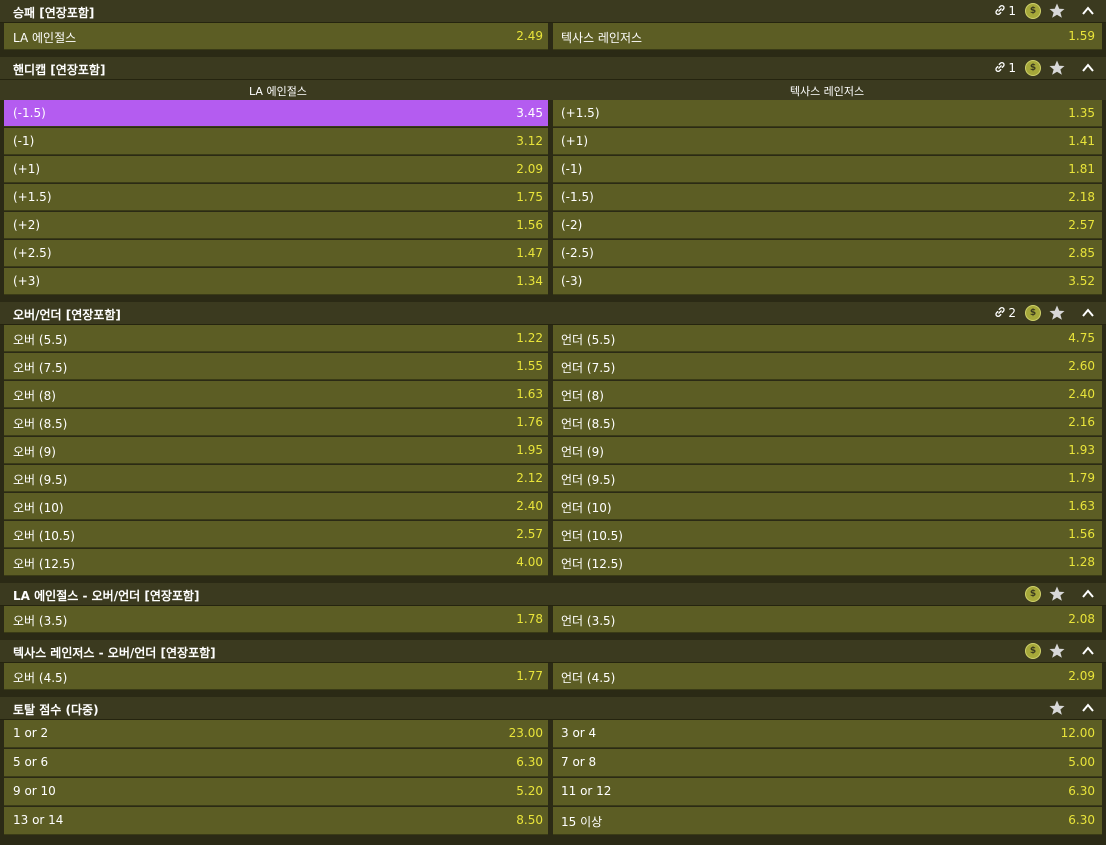 Image resolution: width=1106 pixels, height=845 pixels. Describe the element at coordinates (525, 733) in the screenshot. I see `odds-value: 23.00` at that location.